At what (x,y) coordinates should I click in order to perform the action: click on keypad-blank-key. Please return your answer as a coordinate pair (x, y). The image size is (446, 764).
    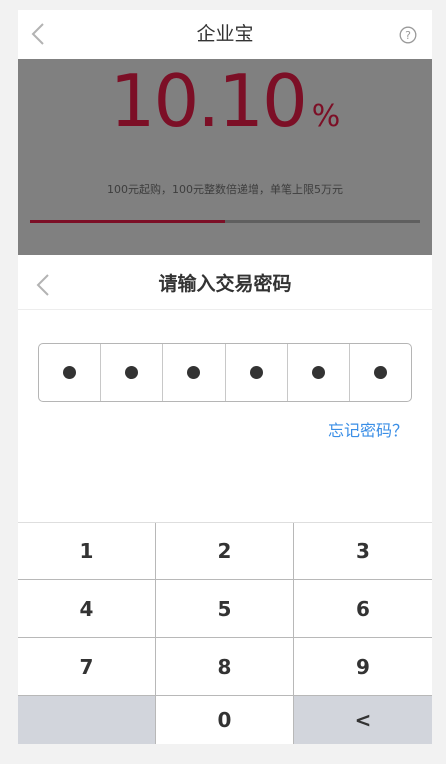
    Looking at the image, I should click on (87, 720).